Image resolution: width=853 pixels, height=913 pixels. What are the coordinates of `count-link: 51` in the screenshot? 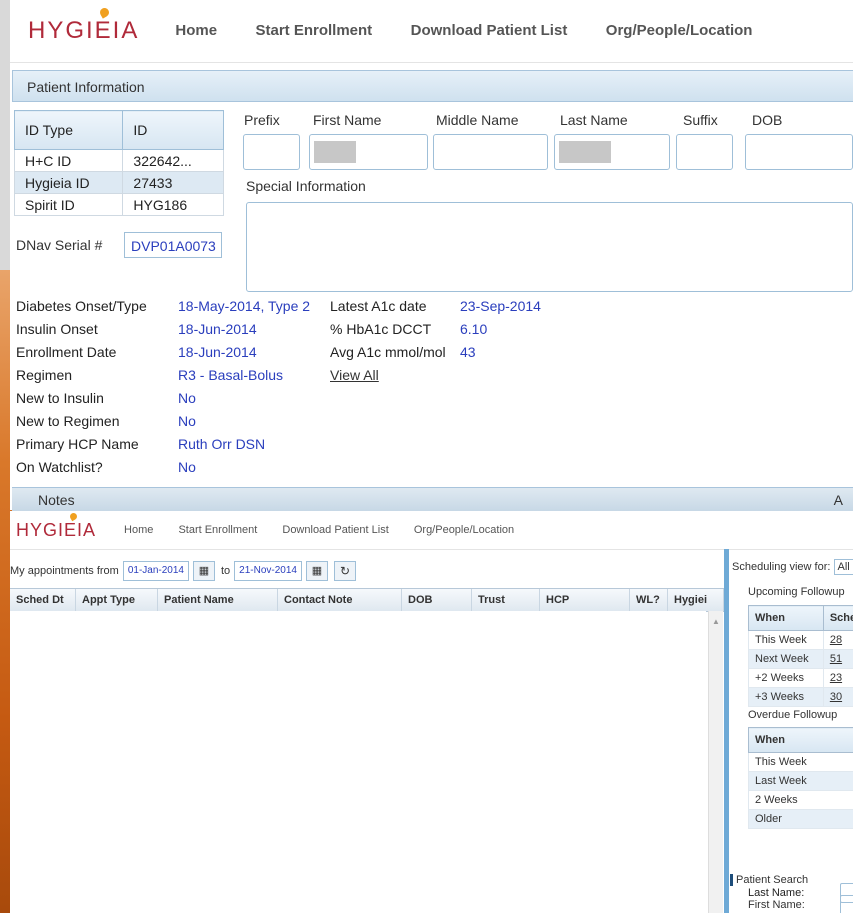 It's located at (836, 659).